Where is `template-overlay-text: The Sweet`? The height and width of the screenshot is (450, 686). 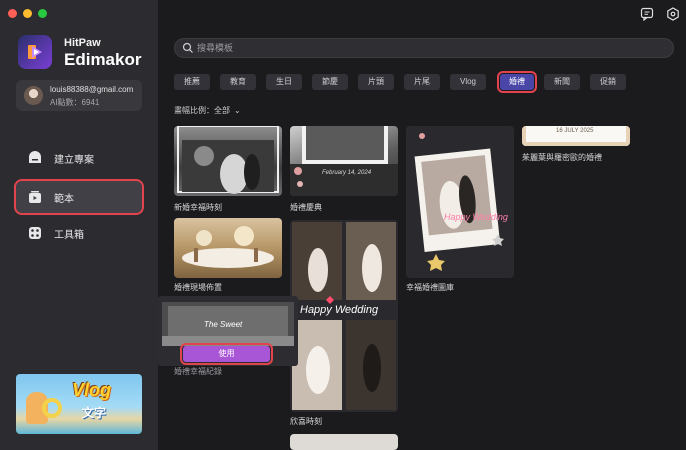 template-overlay-text: The Sweet is located at coordinates (223, 324).